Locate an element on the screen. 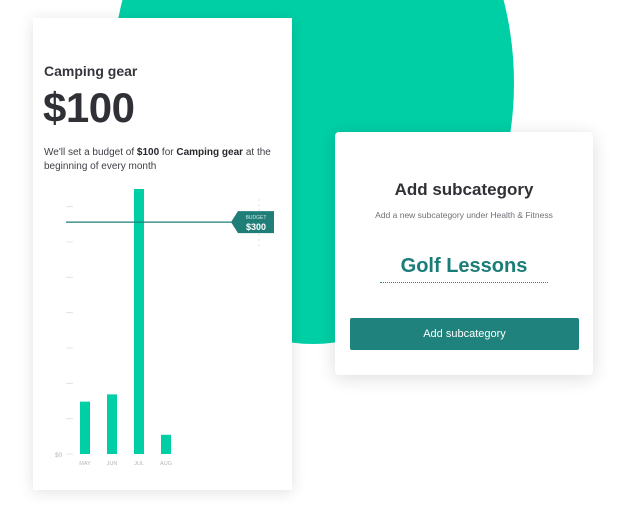 Image resolution: width=631 pixels, height=516 pixels. bar-jun is located at coordinates (112, 424).